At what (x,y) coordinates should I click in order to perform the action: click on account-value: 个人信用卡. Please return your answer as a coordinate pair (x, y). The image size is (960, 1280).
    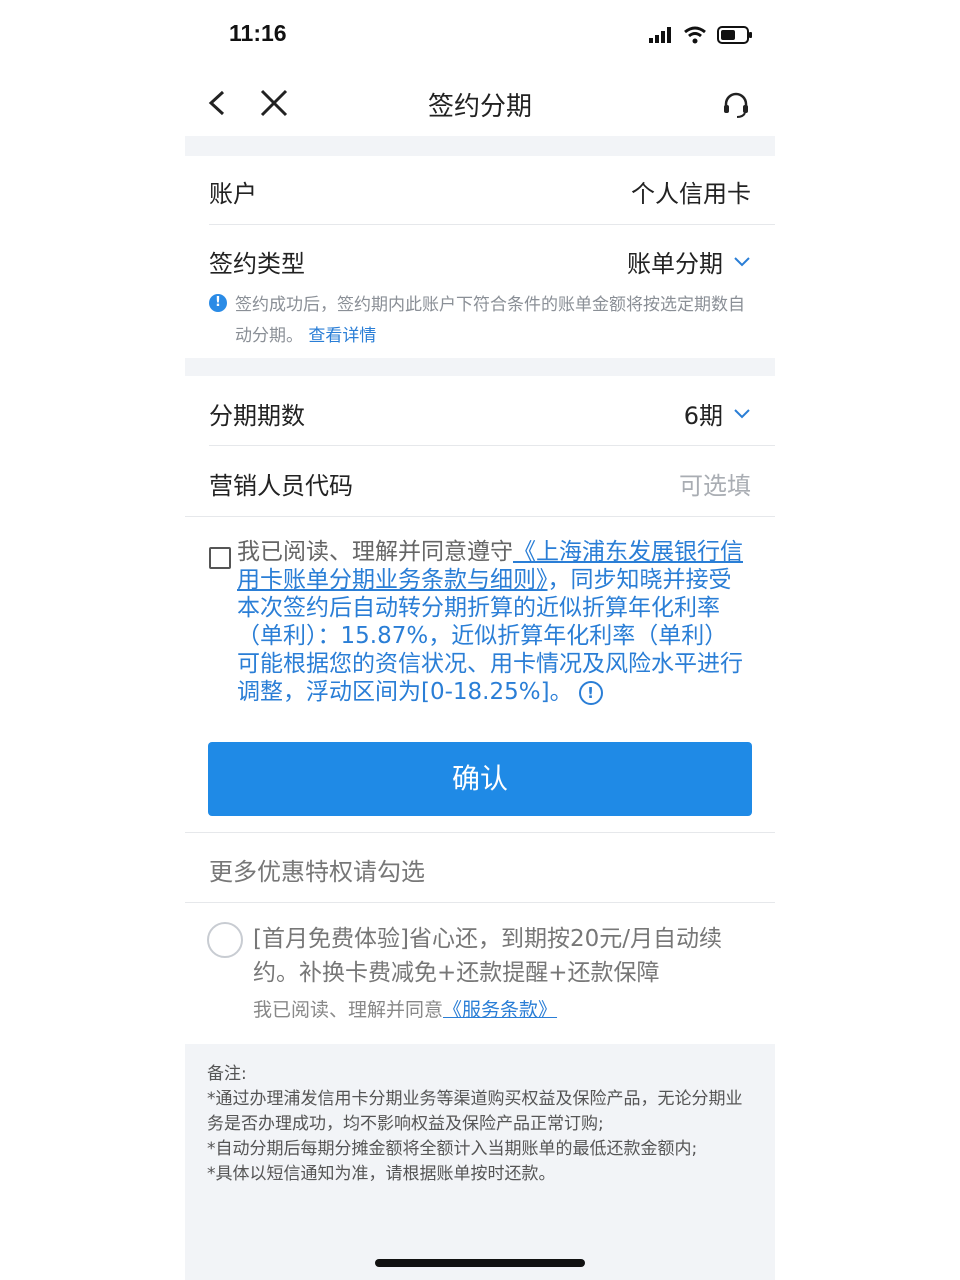
    Looking at the image, I should click on (691, 194).